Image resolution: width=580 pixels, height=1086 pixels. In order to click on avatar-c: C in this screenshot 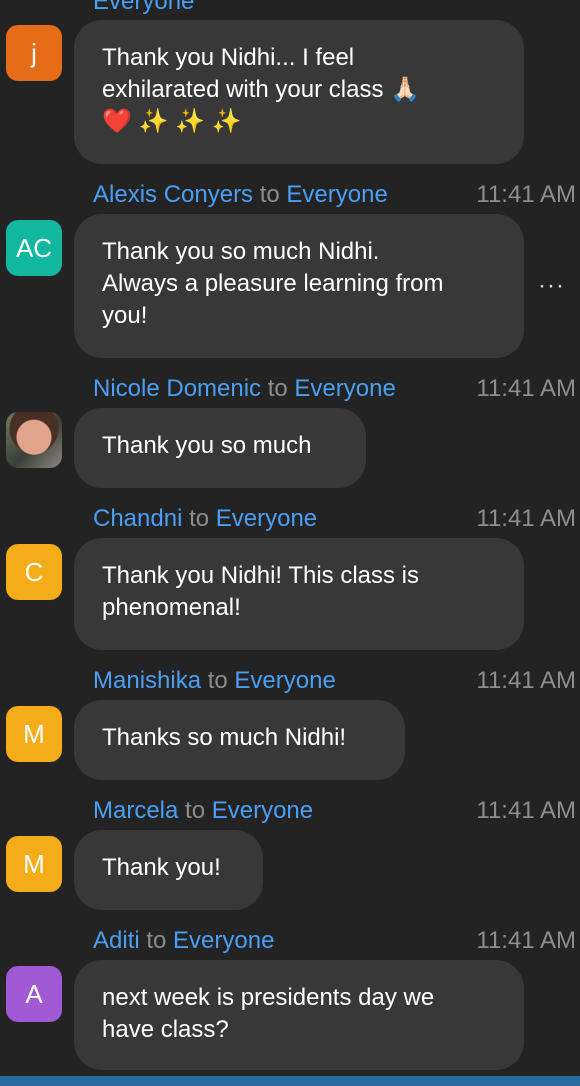, I will do `click(34, 572)`.